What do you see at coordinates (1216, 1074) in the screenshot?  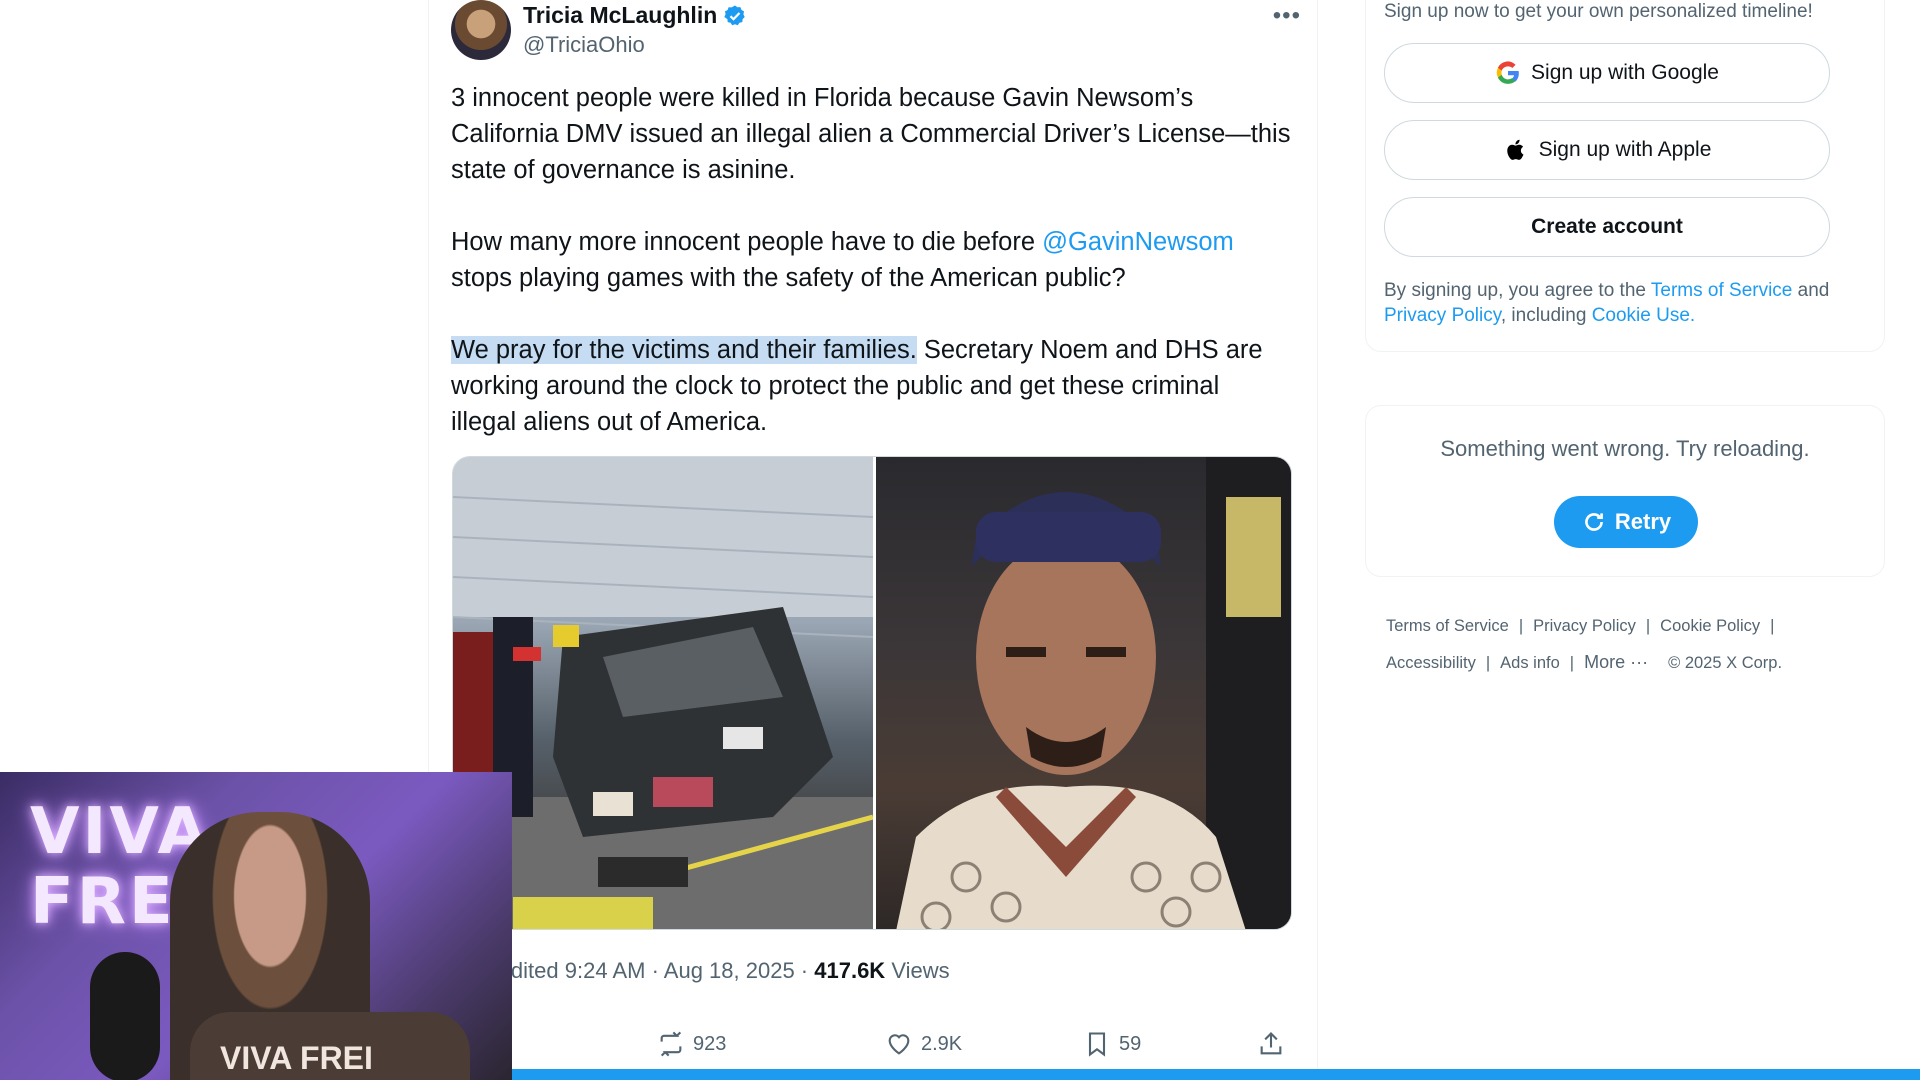 I see `video-progress-bar` at bounding box center [1216, 1074].